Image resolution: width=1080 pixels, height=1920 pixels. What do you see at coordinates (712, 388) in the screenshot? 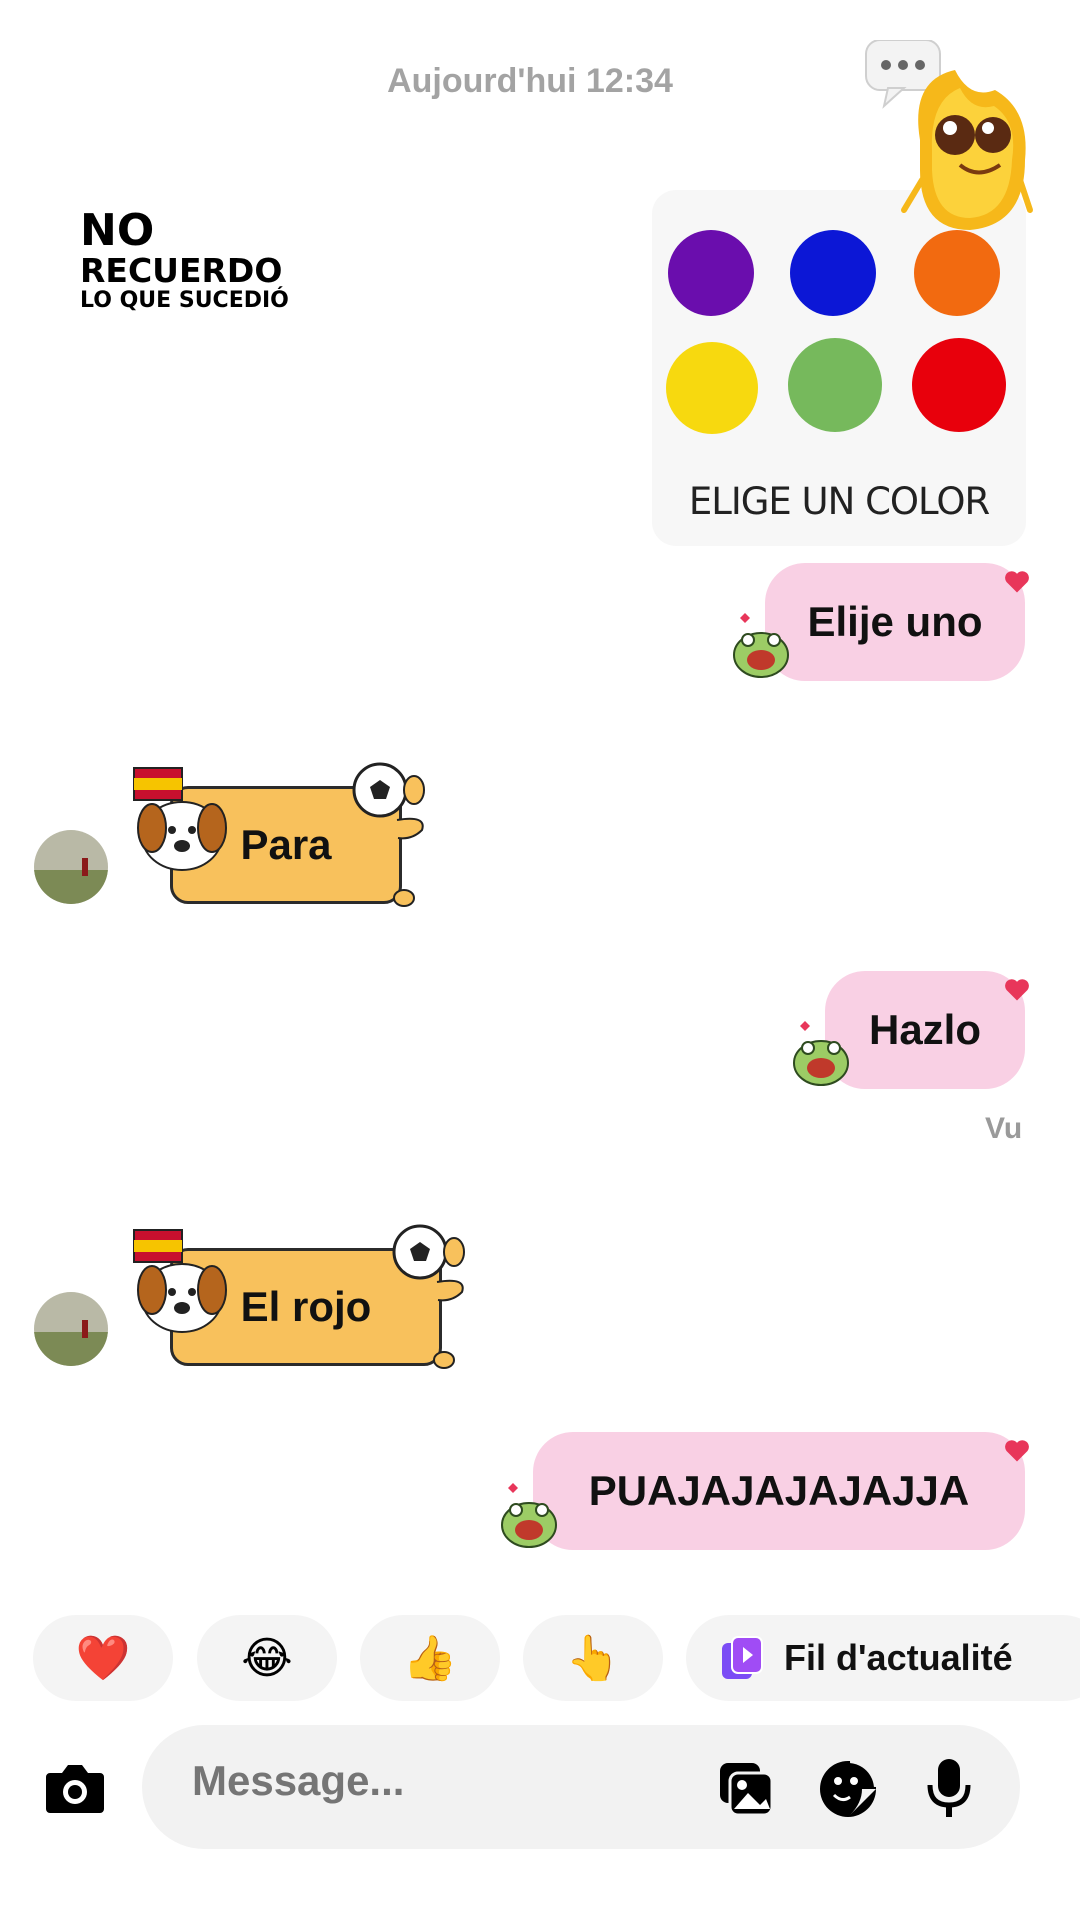
I see `color-dot-yellow` at bounding box center [712, 388].